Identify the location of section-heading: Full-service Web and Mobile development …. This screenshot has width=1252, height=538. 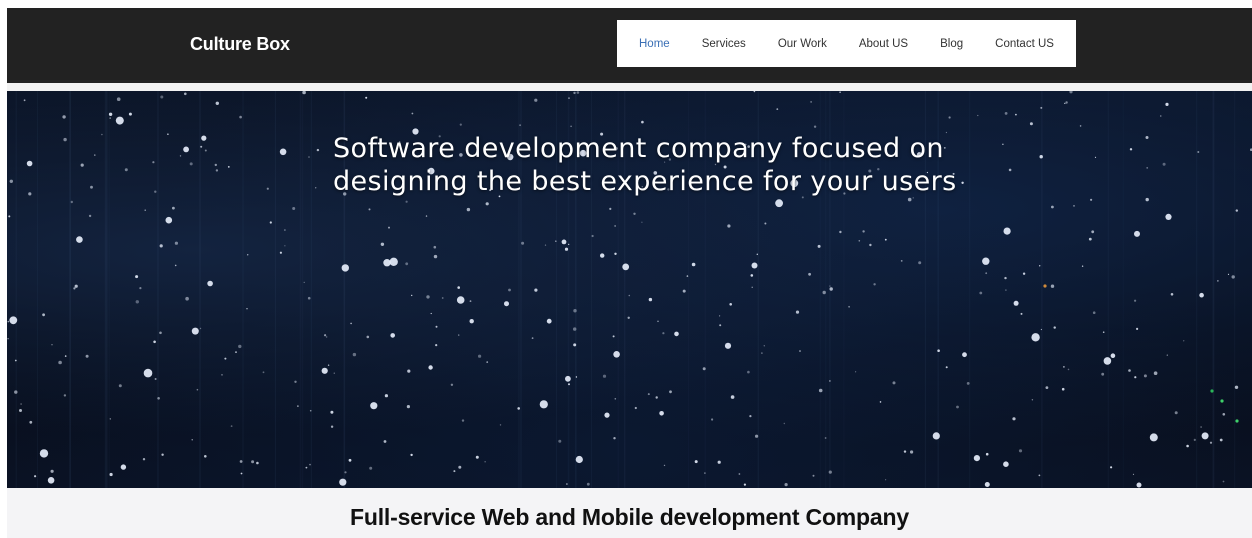
(629, 517).